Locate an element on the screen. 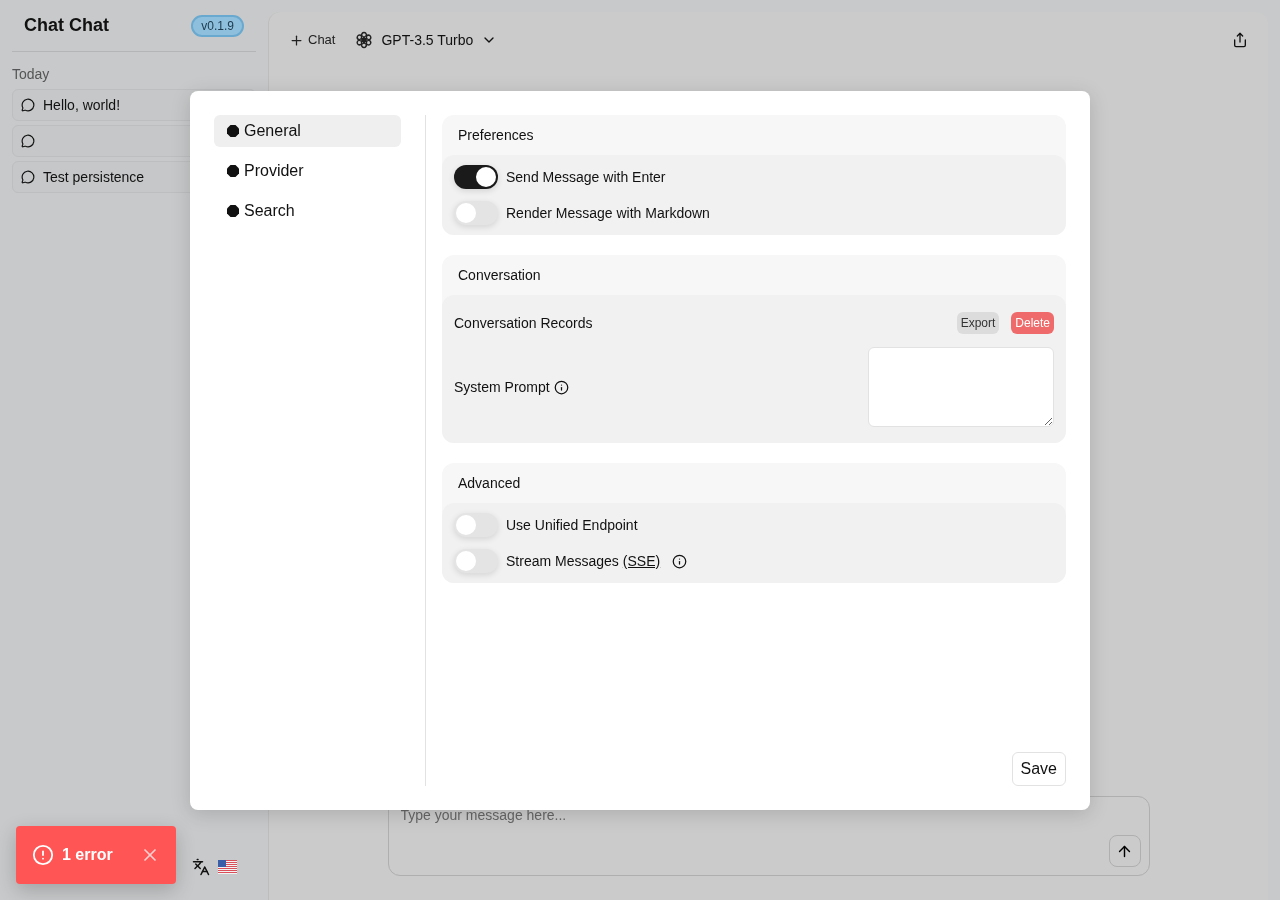  chat-title: Test persistence is located at coordinates (94, 177).